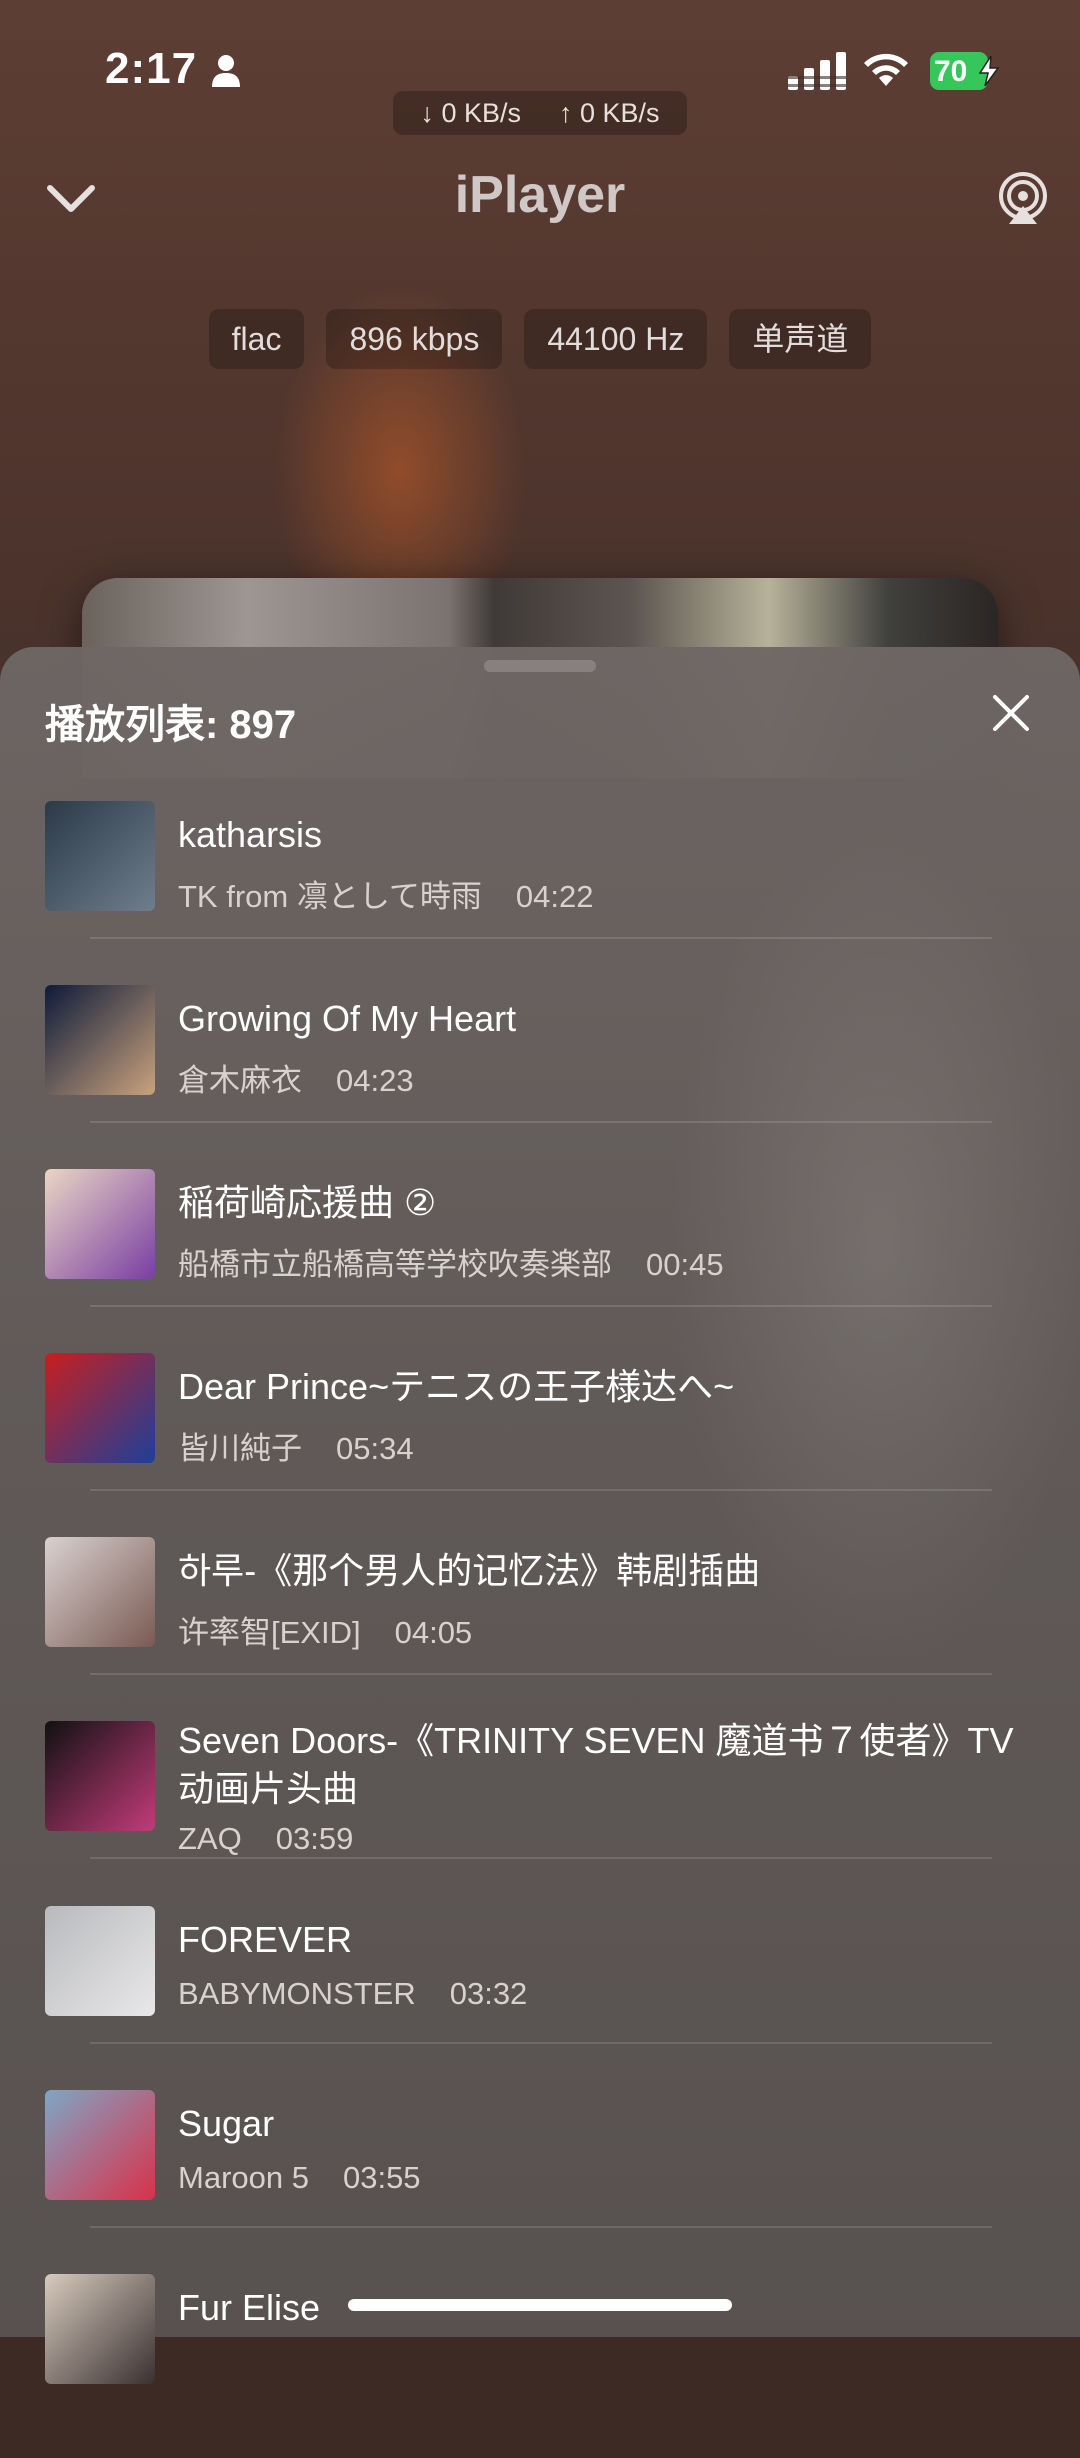 The height and width of the screenshot is (2458, 1080). Describe the element at coordinates (540, 666) in the screenshot. I see `sheet-grabber` at that location.